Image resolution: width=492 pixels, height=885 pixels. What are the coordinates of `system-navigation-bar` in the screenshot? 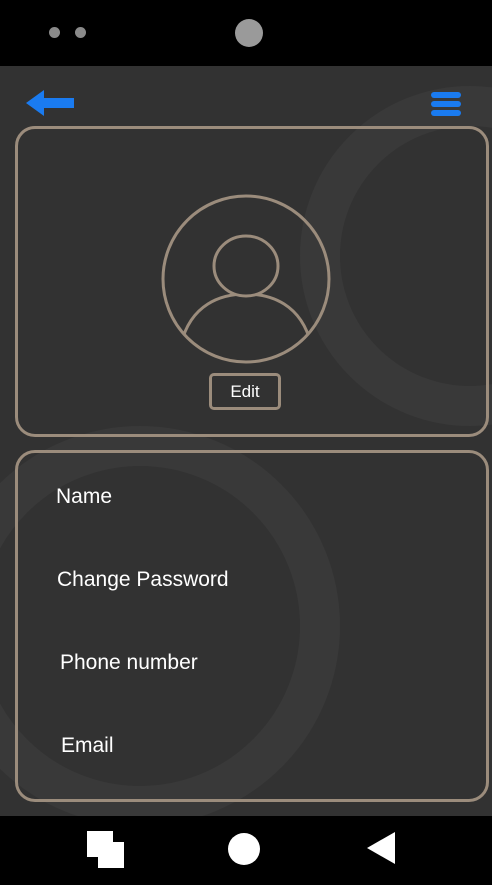 It's located at (246, 850).